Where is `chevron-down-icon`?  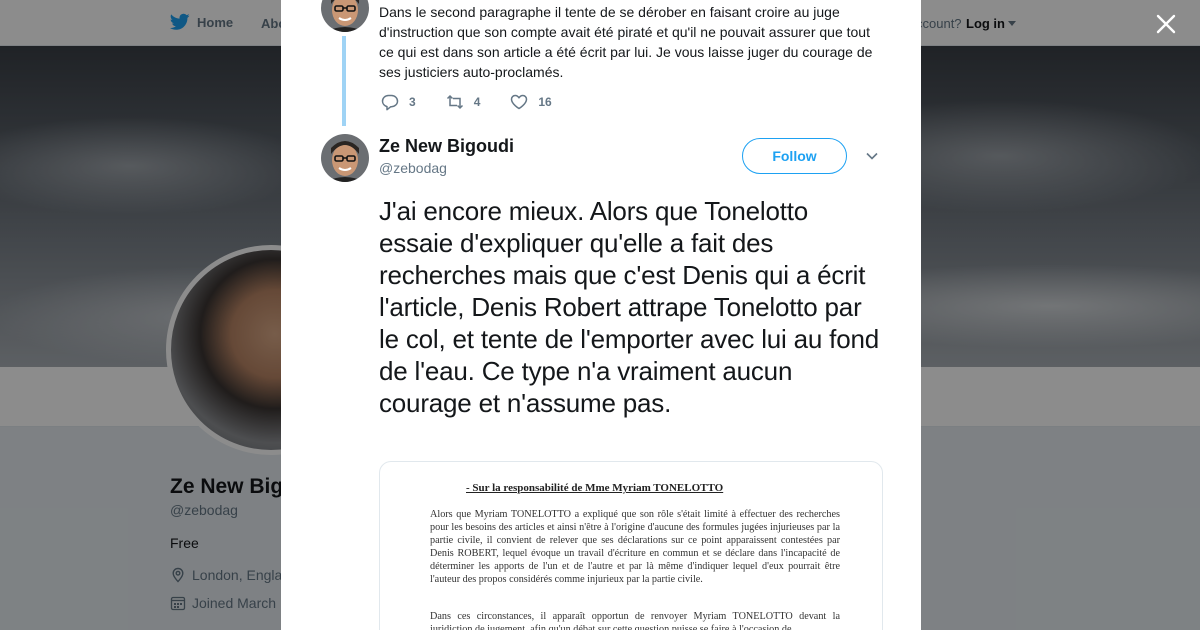
chevron-down-icon is located at coordinates (872, 156).